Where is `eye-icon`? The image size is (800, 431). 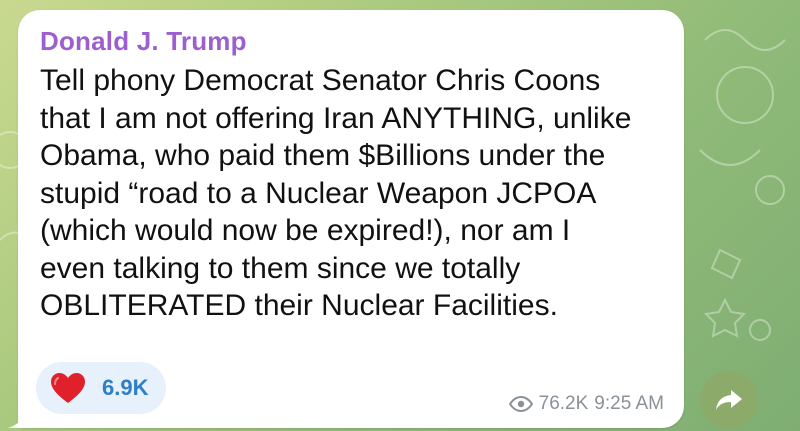 eye-icon is located at coordinates (520, 404).